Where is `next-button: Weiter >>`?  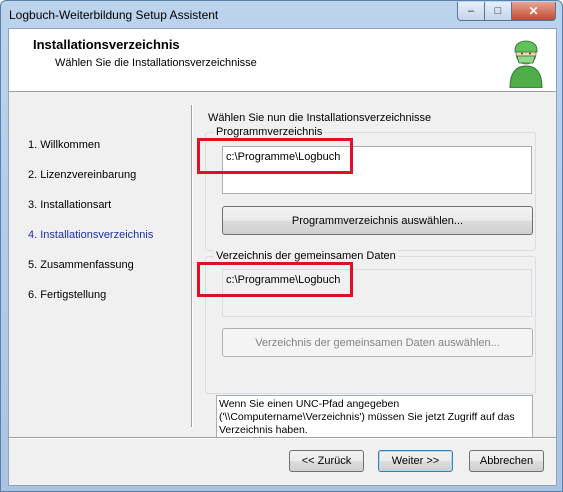
next-button: Weiter >> is located at coordinates (415, 461).